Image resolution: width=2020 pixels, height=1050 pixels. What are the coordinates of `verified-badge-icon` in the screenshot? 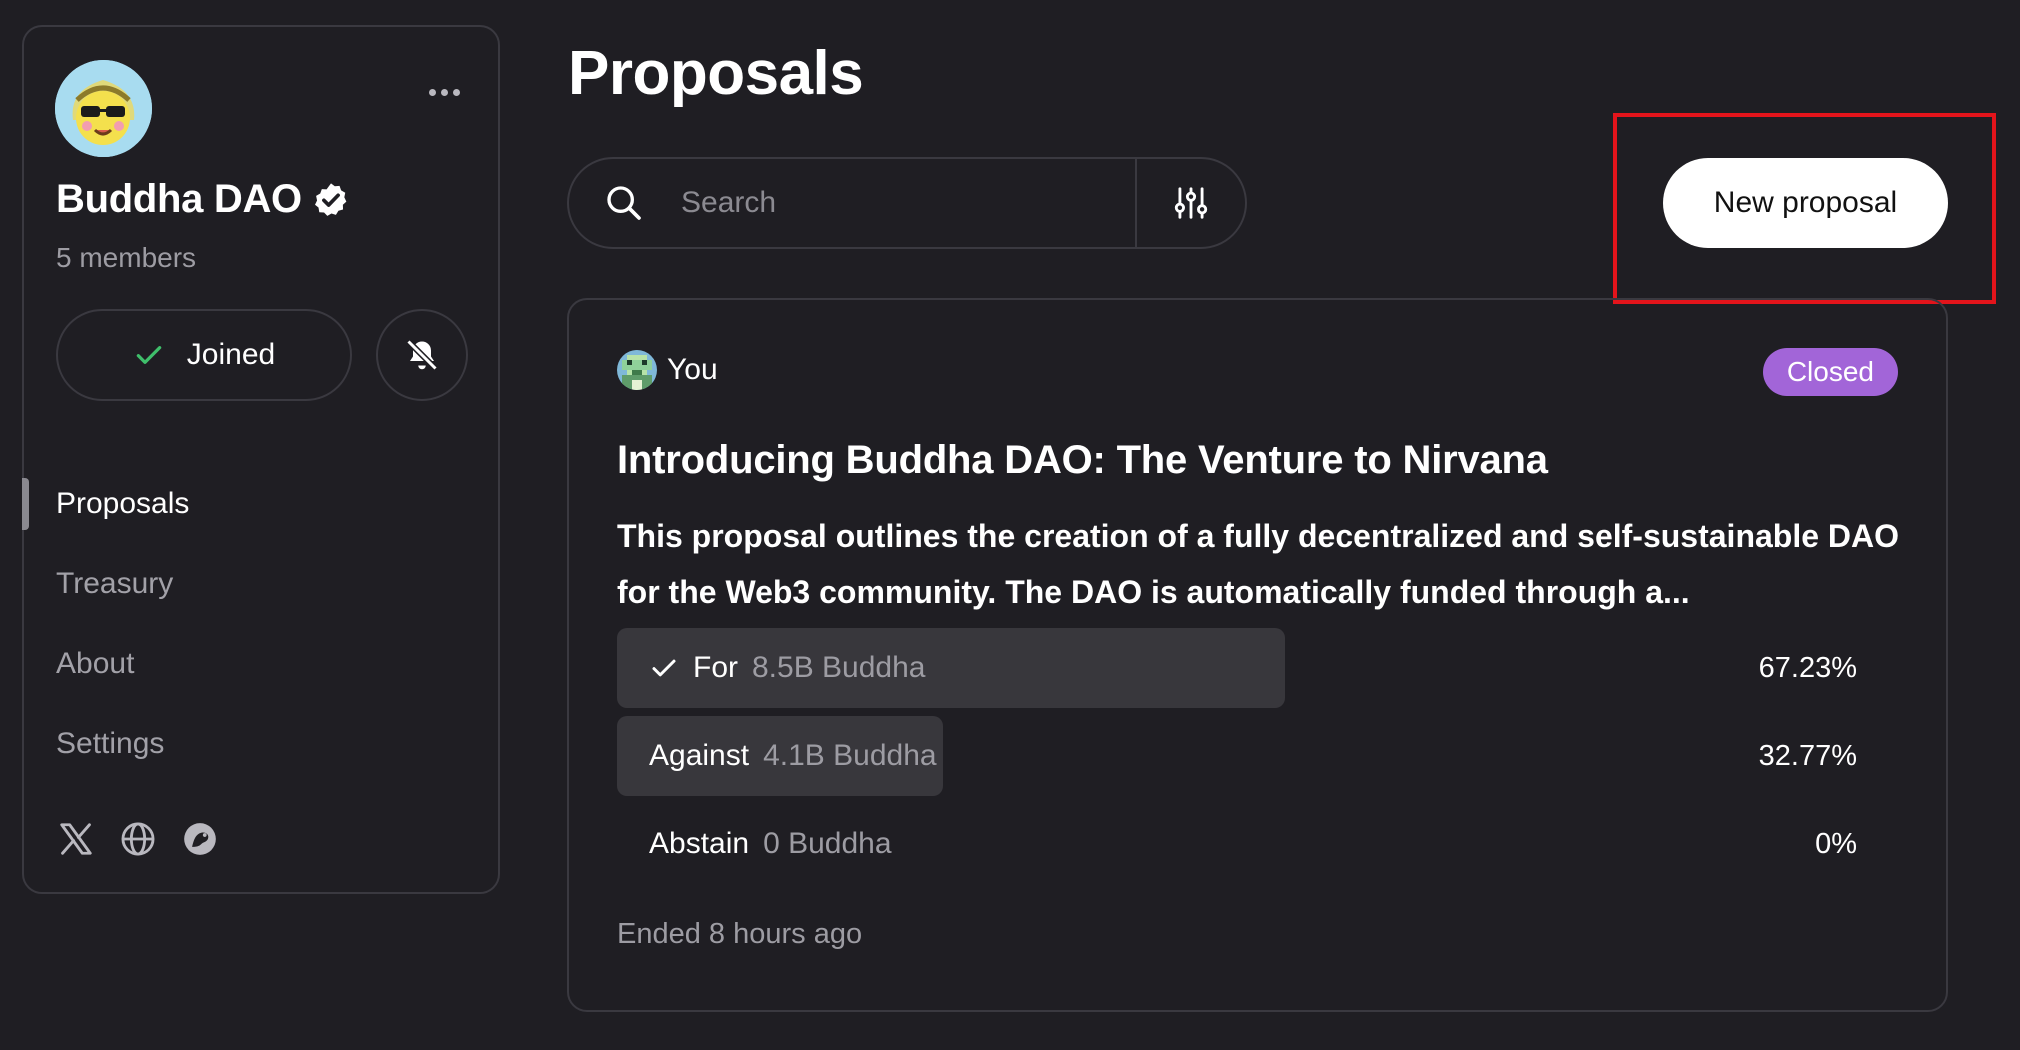 It's located at (330, 199).